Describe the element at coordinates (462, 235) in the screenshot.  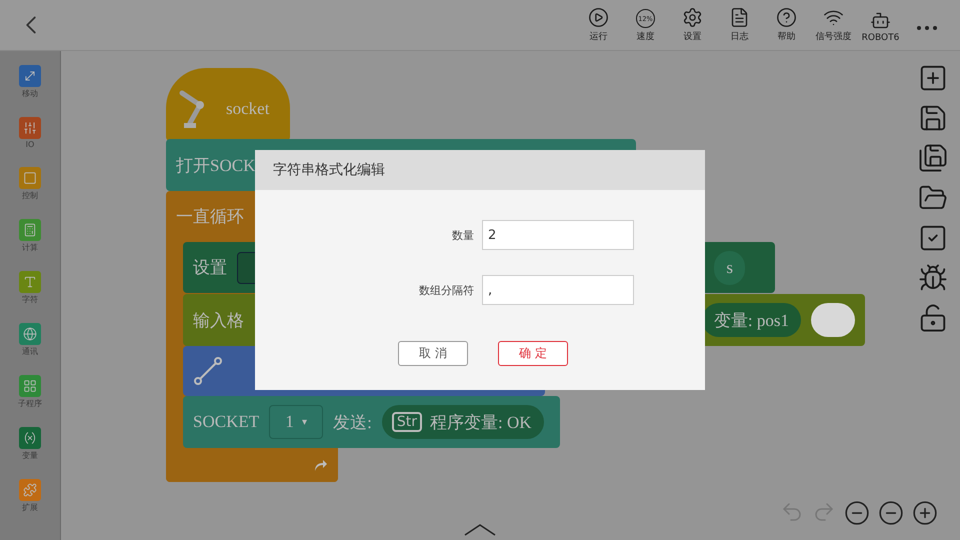
I see `field-label: 数量` at that location.